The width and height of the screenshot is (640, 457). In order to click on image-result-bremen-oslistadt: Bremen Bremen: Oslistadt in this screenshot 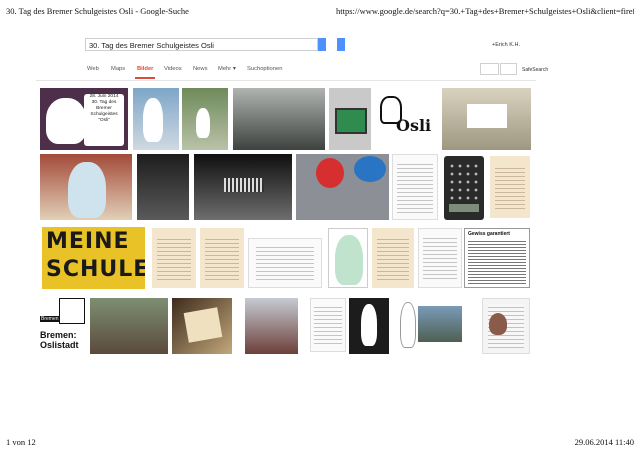, I will do `click(62, 326)`.